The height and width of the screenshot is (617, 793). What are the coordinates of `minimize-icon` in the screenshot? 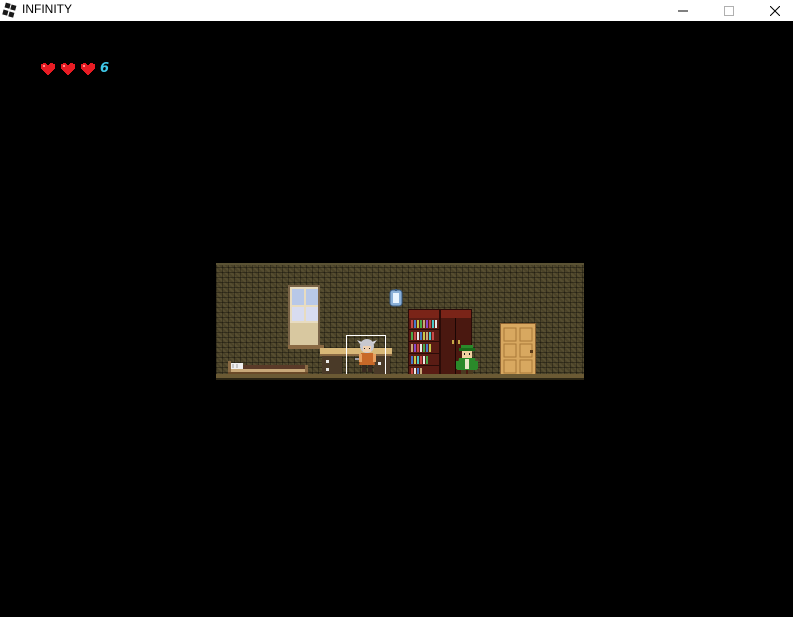 It's located at (683, 10).